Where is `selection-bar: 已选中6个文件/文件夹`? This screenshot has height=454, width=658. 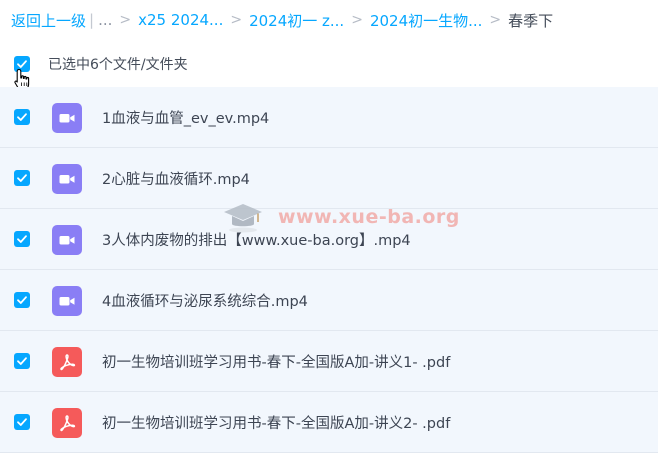
selection-bar: 已选中6个文件/文件夹 is located at coordinates (329, 64).